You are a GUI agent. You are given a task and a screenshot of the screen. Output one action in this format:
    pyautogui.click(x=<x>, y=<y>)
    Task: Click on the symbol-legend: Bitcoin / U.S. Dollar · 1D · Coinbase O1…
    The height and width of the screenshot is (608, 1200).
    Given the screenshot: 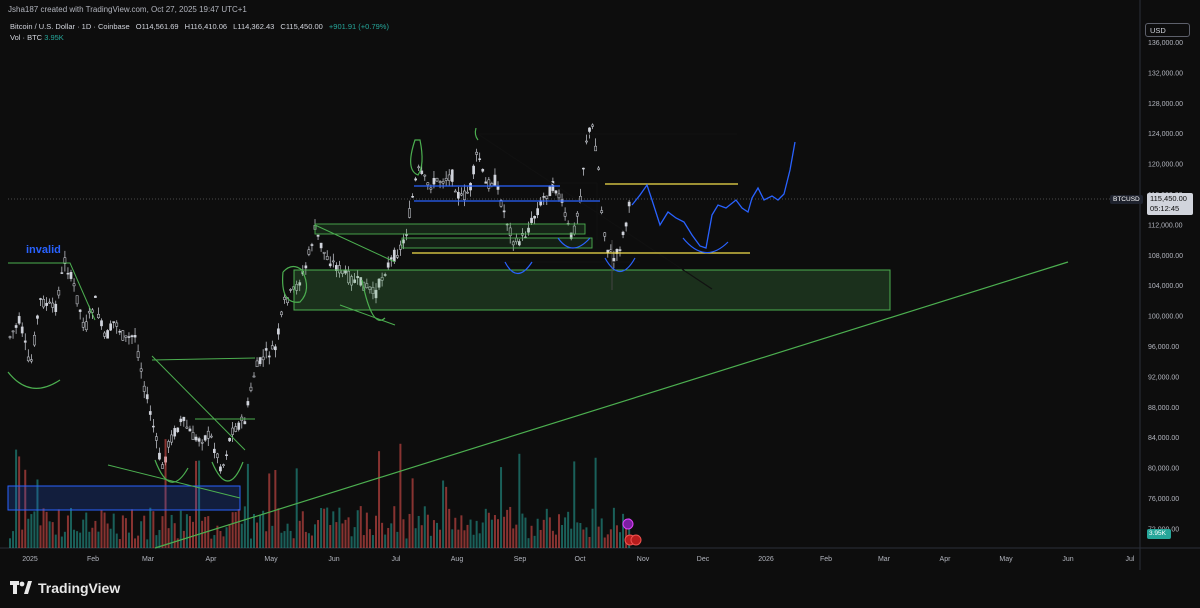 What is the action you would take?
    pyautogui.click(x=201, y=26)
    